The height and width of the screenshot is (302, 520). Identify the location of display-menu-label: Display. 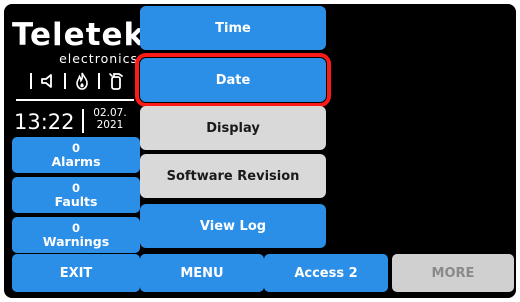
(233, 128).